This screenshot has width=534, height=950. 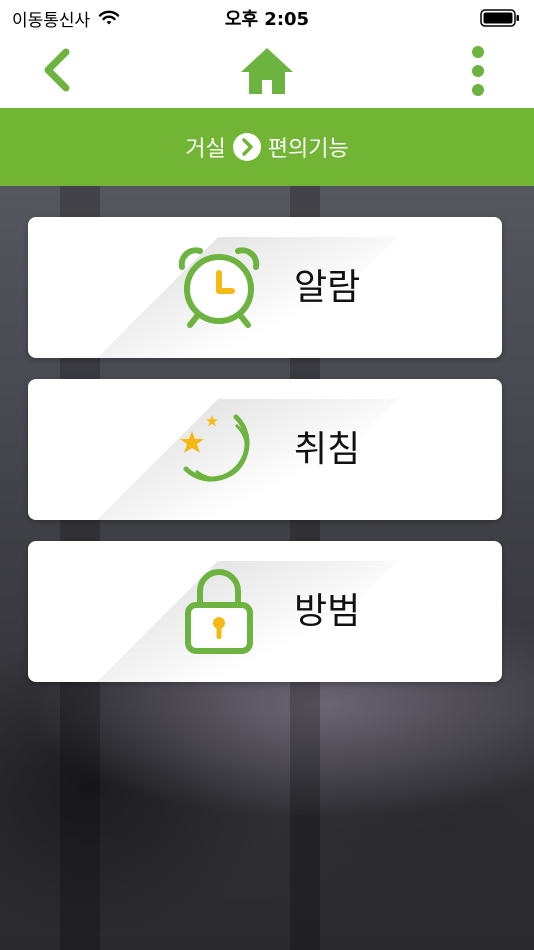 I want to click on top-nav, so click(x=267, y=72).